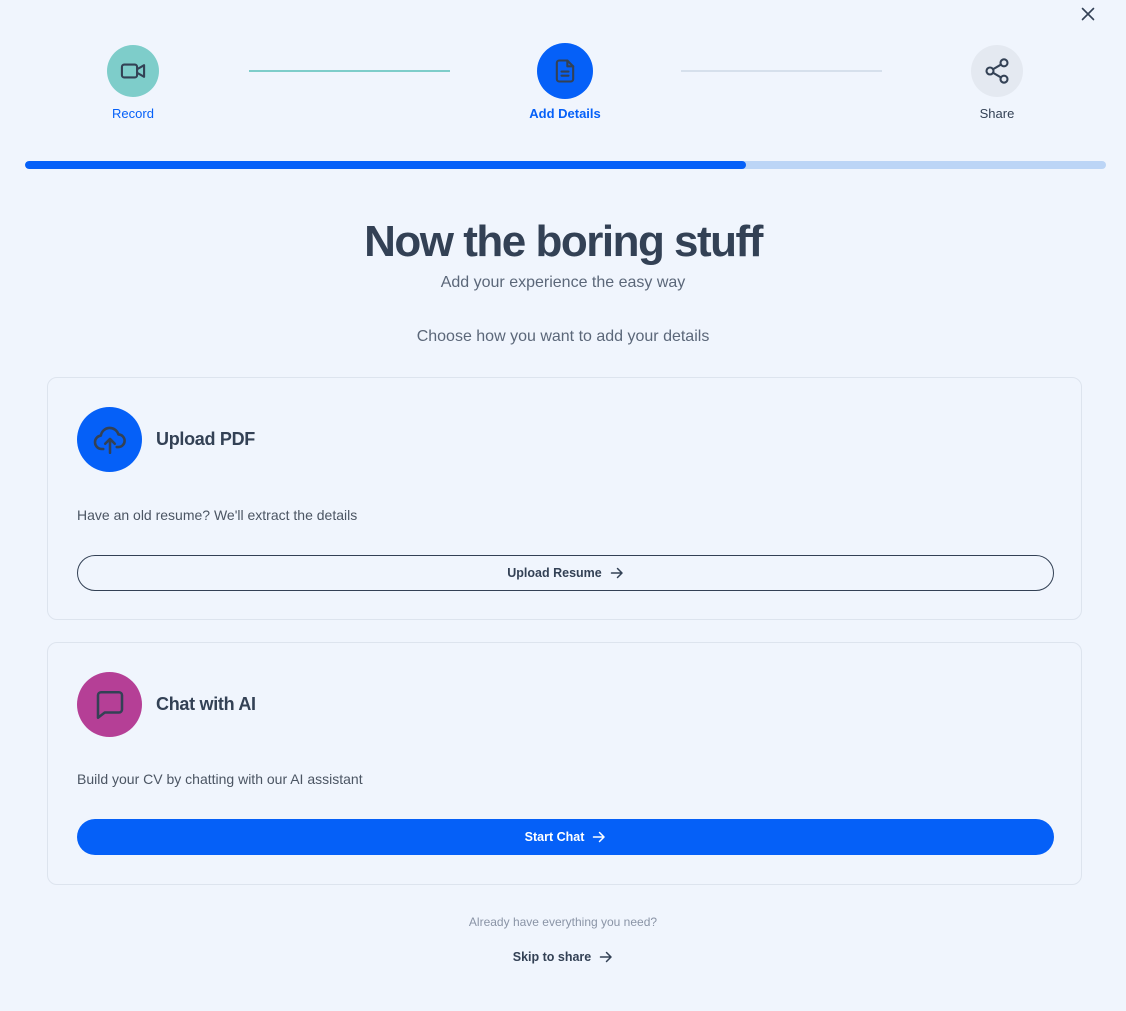 The width and height of the screenshot is (1126, 1011). What do you see at coordinates (349, 71) in the screenshot?
I see `step-connector-completed` at bounding box center [349, 71].